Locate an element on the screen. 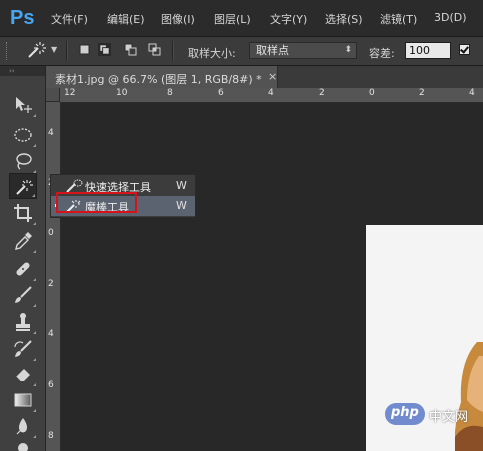  menu-image: 图像(I) is located at coordinates (178, 19).